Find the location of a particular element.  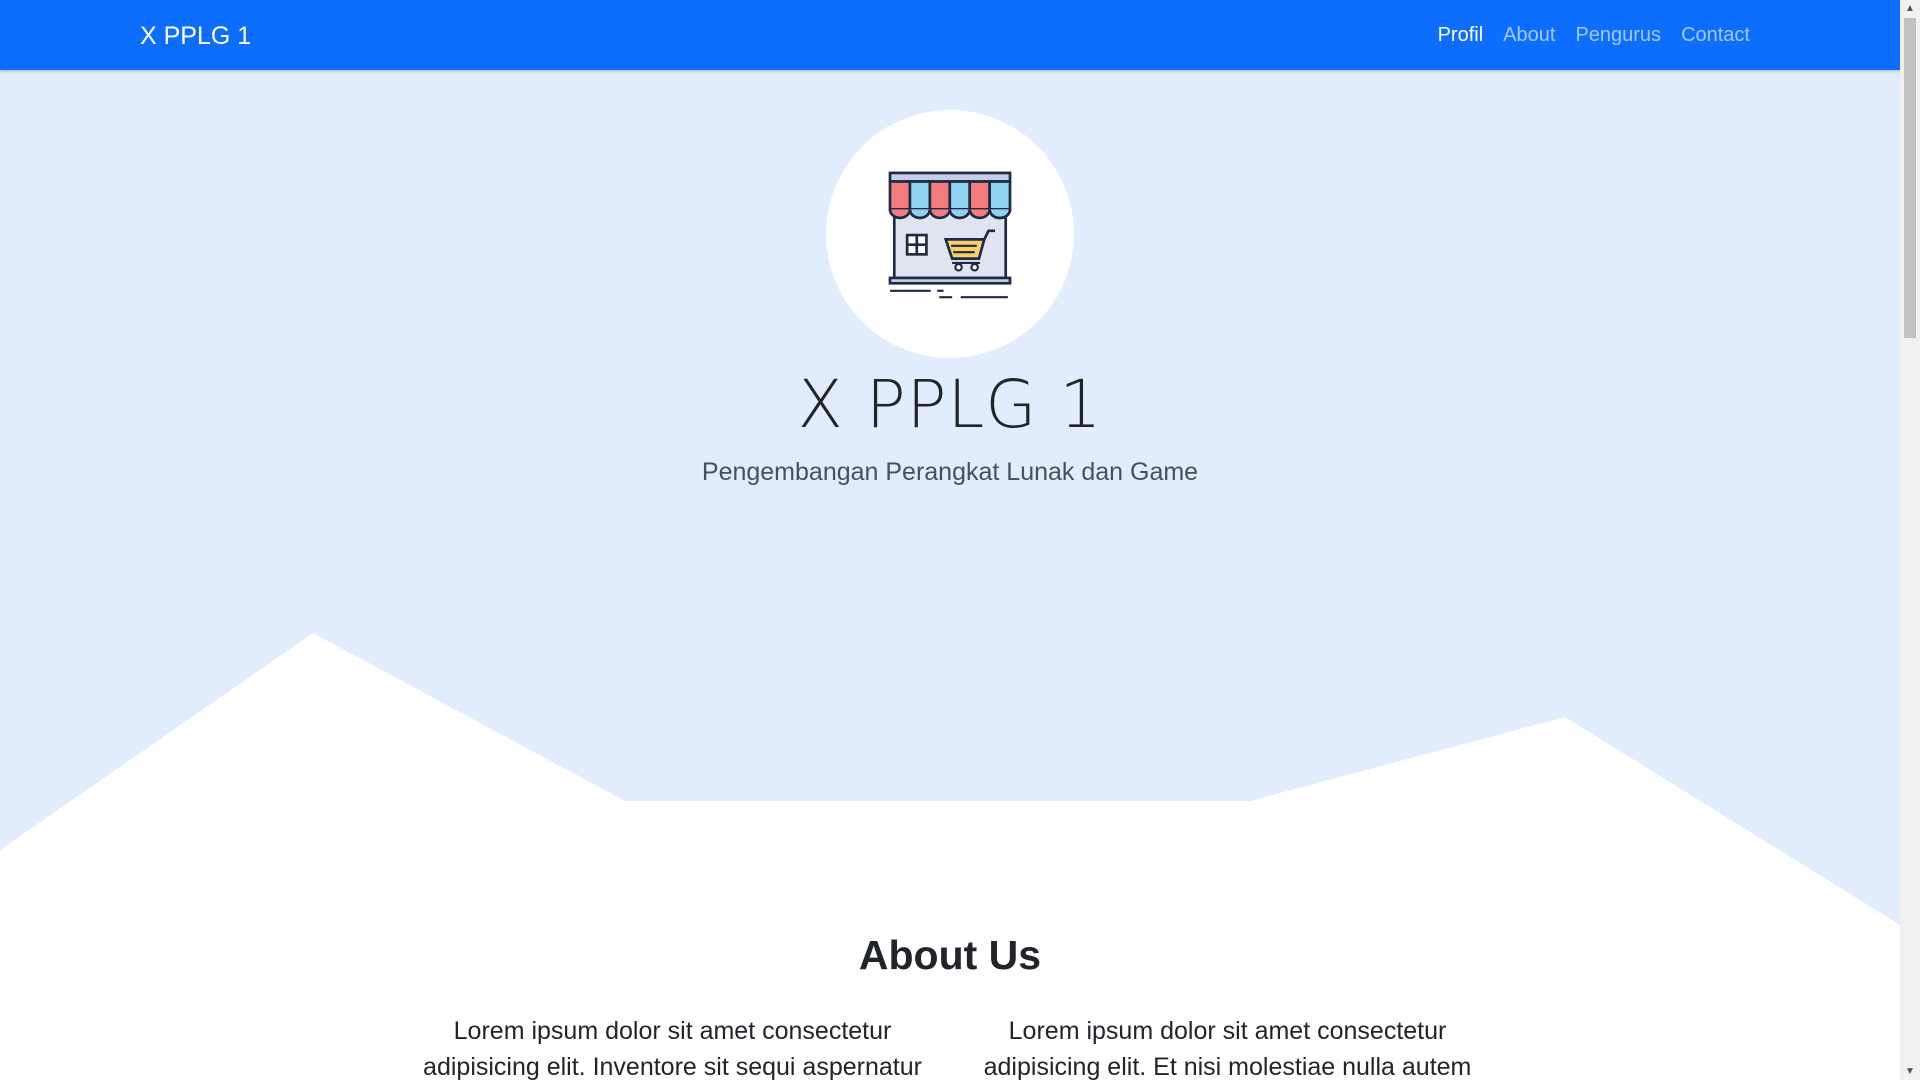

storefront-icon is located at coordinates (950, 235).